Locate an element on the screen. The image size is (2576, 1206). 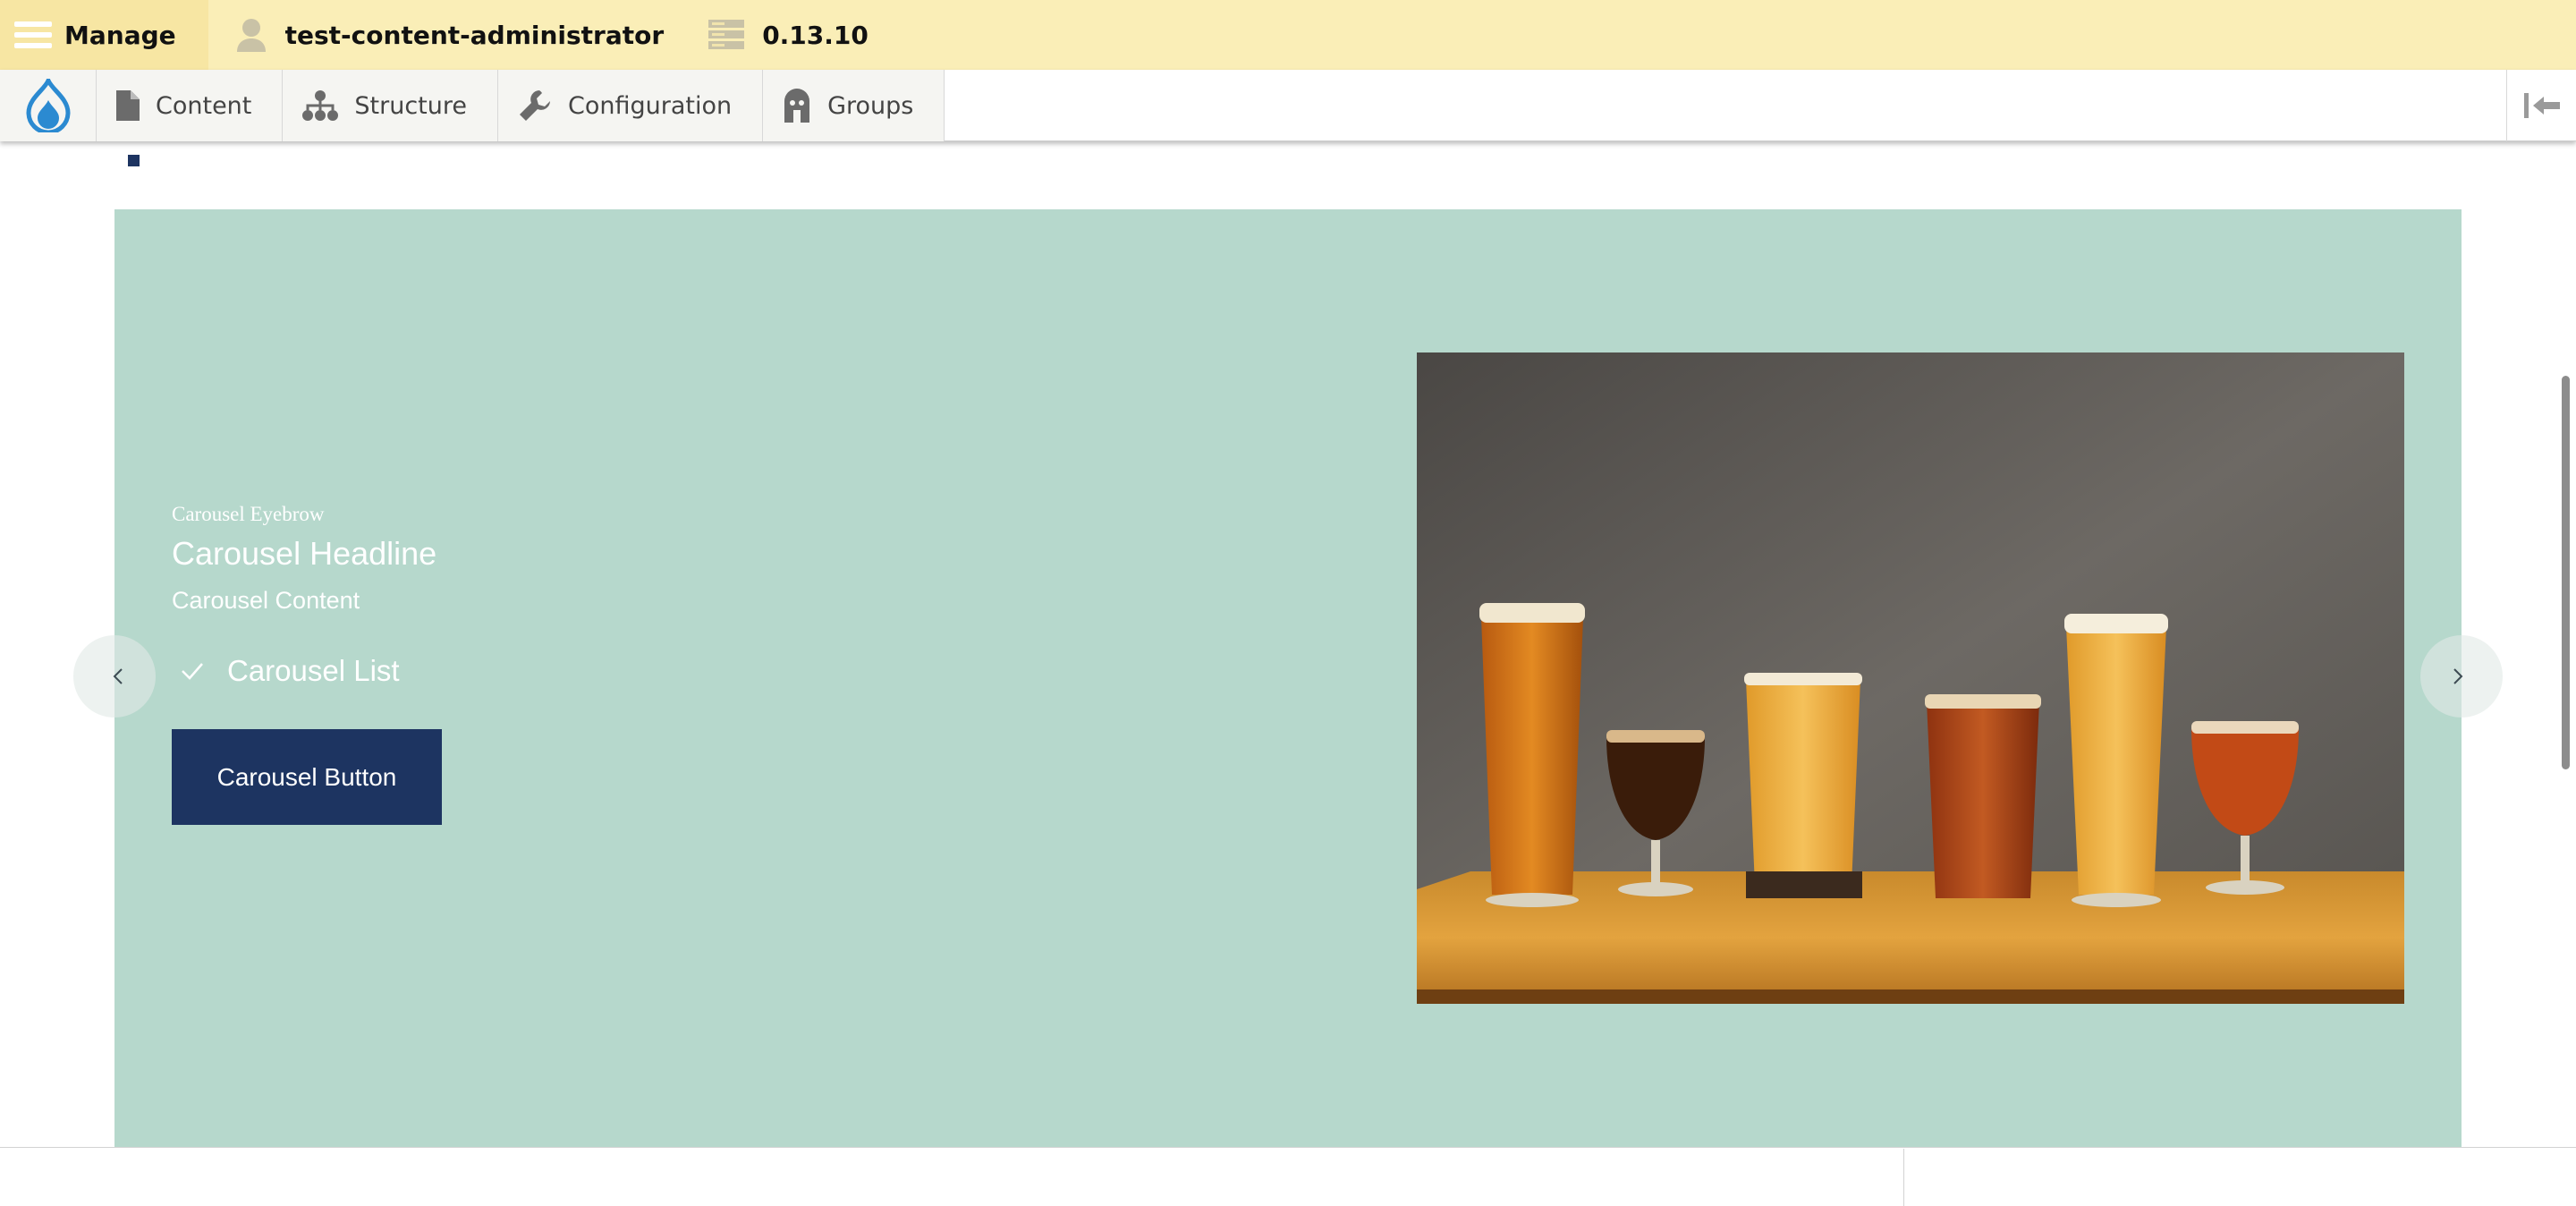
file-icon is located at coordinates (128, 105).